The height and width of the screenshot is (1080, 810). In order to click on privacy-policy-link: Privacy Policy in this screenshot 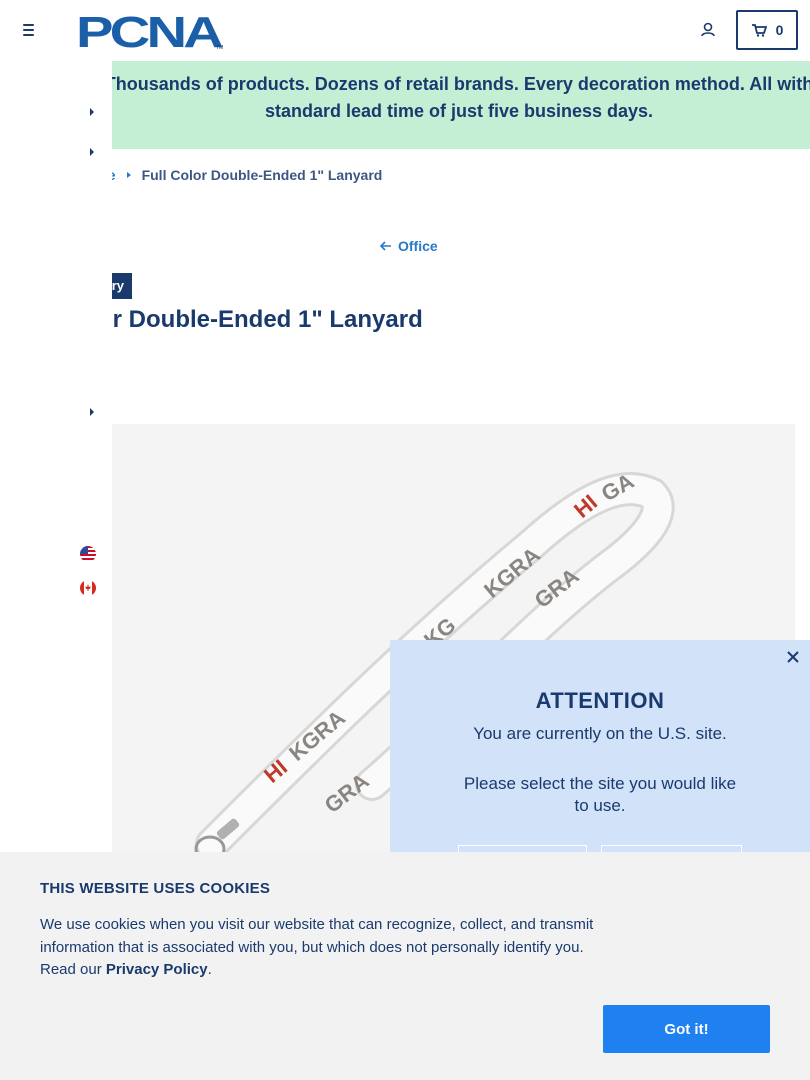, I will do `click(157, 969)`.